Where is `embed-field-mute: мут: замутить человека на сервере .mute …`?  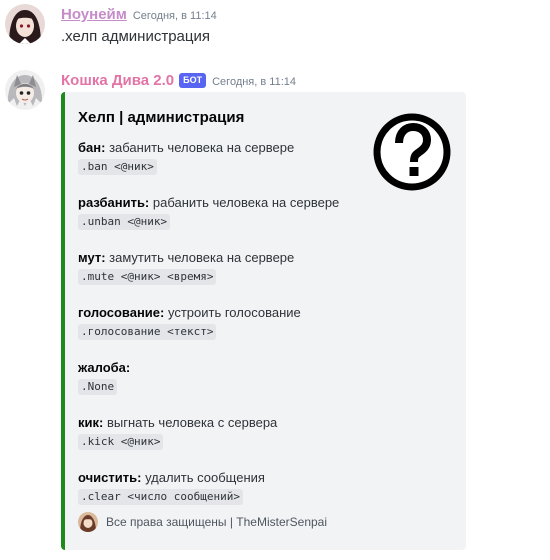
embed-field-mute: мут: замутить человека на сервере .mute … is located at coordinates (268, 267).